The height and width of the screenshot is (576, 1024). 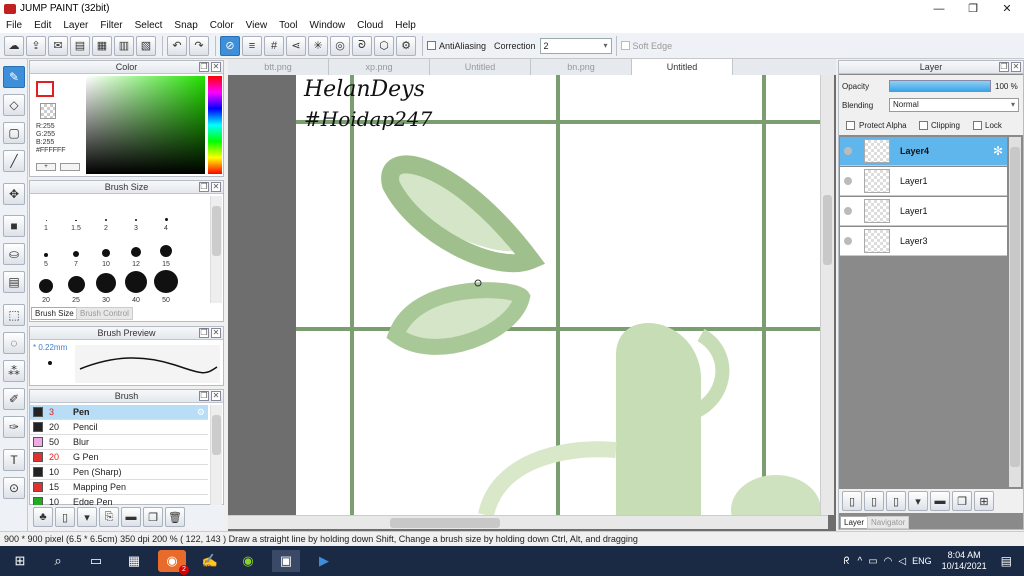 What do you see at coordinates (46, 251) in the screenshot?
I see `brush-size-cell: 5` at bounding box center [46, 251].